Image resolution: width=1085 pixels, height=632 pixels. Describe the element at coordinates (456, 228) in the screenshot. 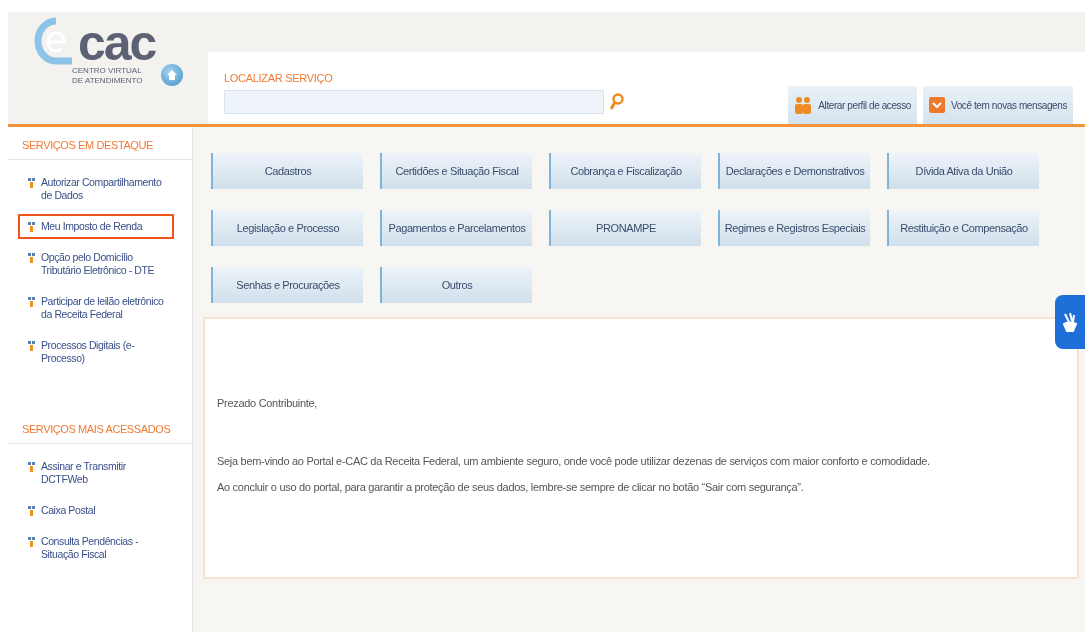

I see `category-button: Pagamentos e Parcelamentos` at that location.